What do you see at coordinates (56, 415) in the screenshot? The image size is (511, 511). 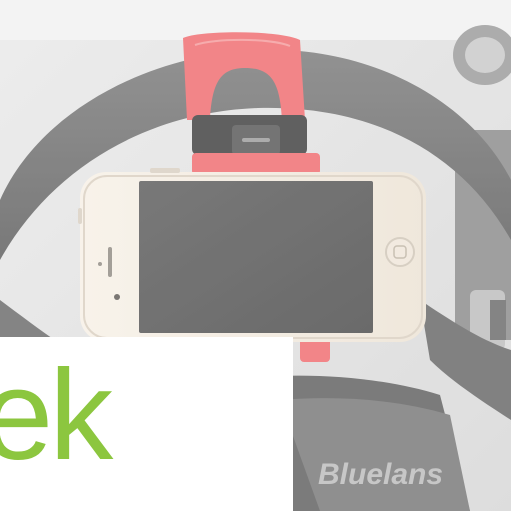 I see `overlay-brand-text: ek` at bounding box center [56, 415].